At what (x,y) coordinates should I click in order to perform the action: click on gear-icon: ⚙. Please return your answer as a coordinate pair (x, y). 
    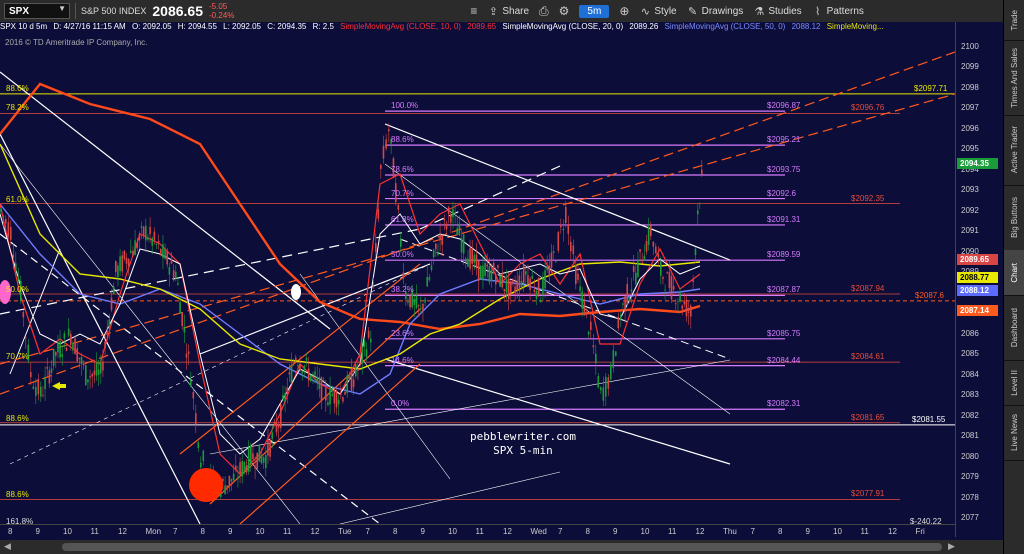
    Looking at the image, I should click on (564, 11).